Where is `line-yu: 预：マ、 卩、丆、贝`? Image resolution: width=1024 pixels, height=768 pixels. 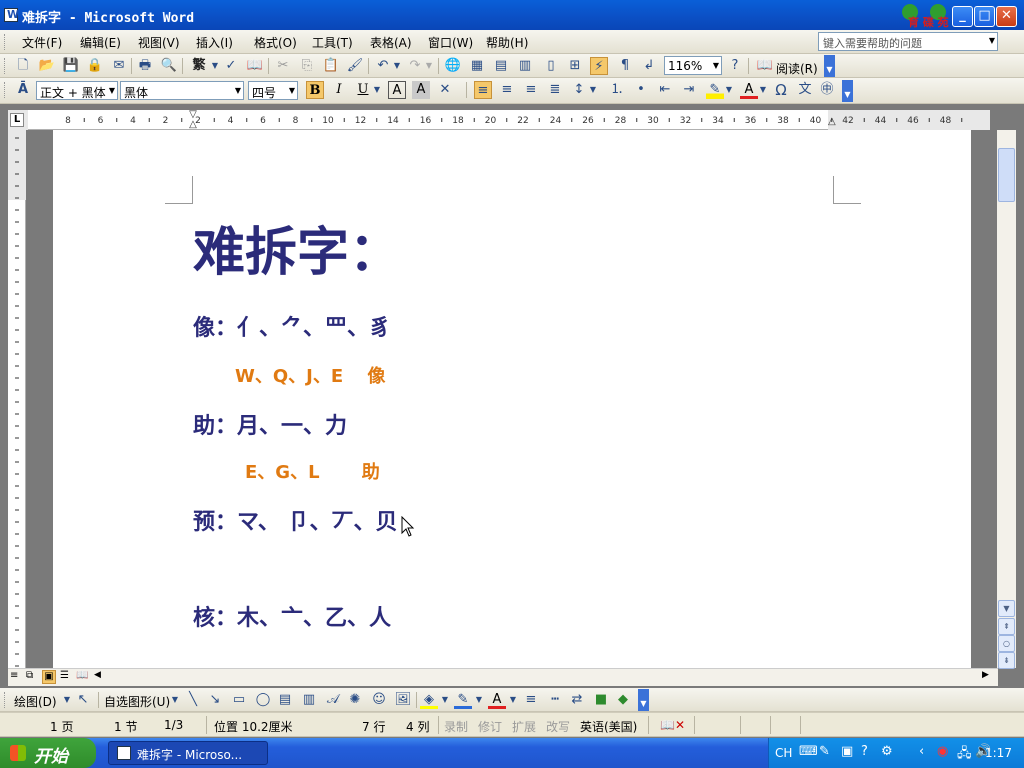 line-yu: 预：マ、 卩、丆、贝 is located at coordinates (295, 520).